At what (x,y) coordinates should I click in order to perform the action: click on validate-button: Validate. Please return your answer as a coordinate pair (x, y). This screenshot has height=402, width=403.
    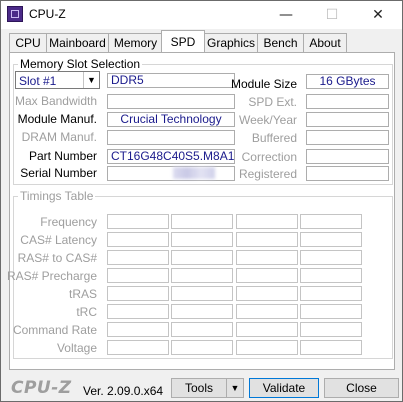
    Looking at the image, I should click on (284, 388).